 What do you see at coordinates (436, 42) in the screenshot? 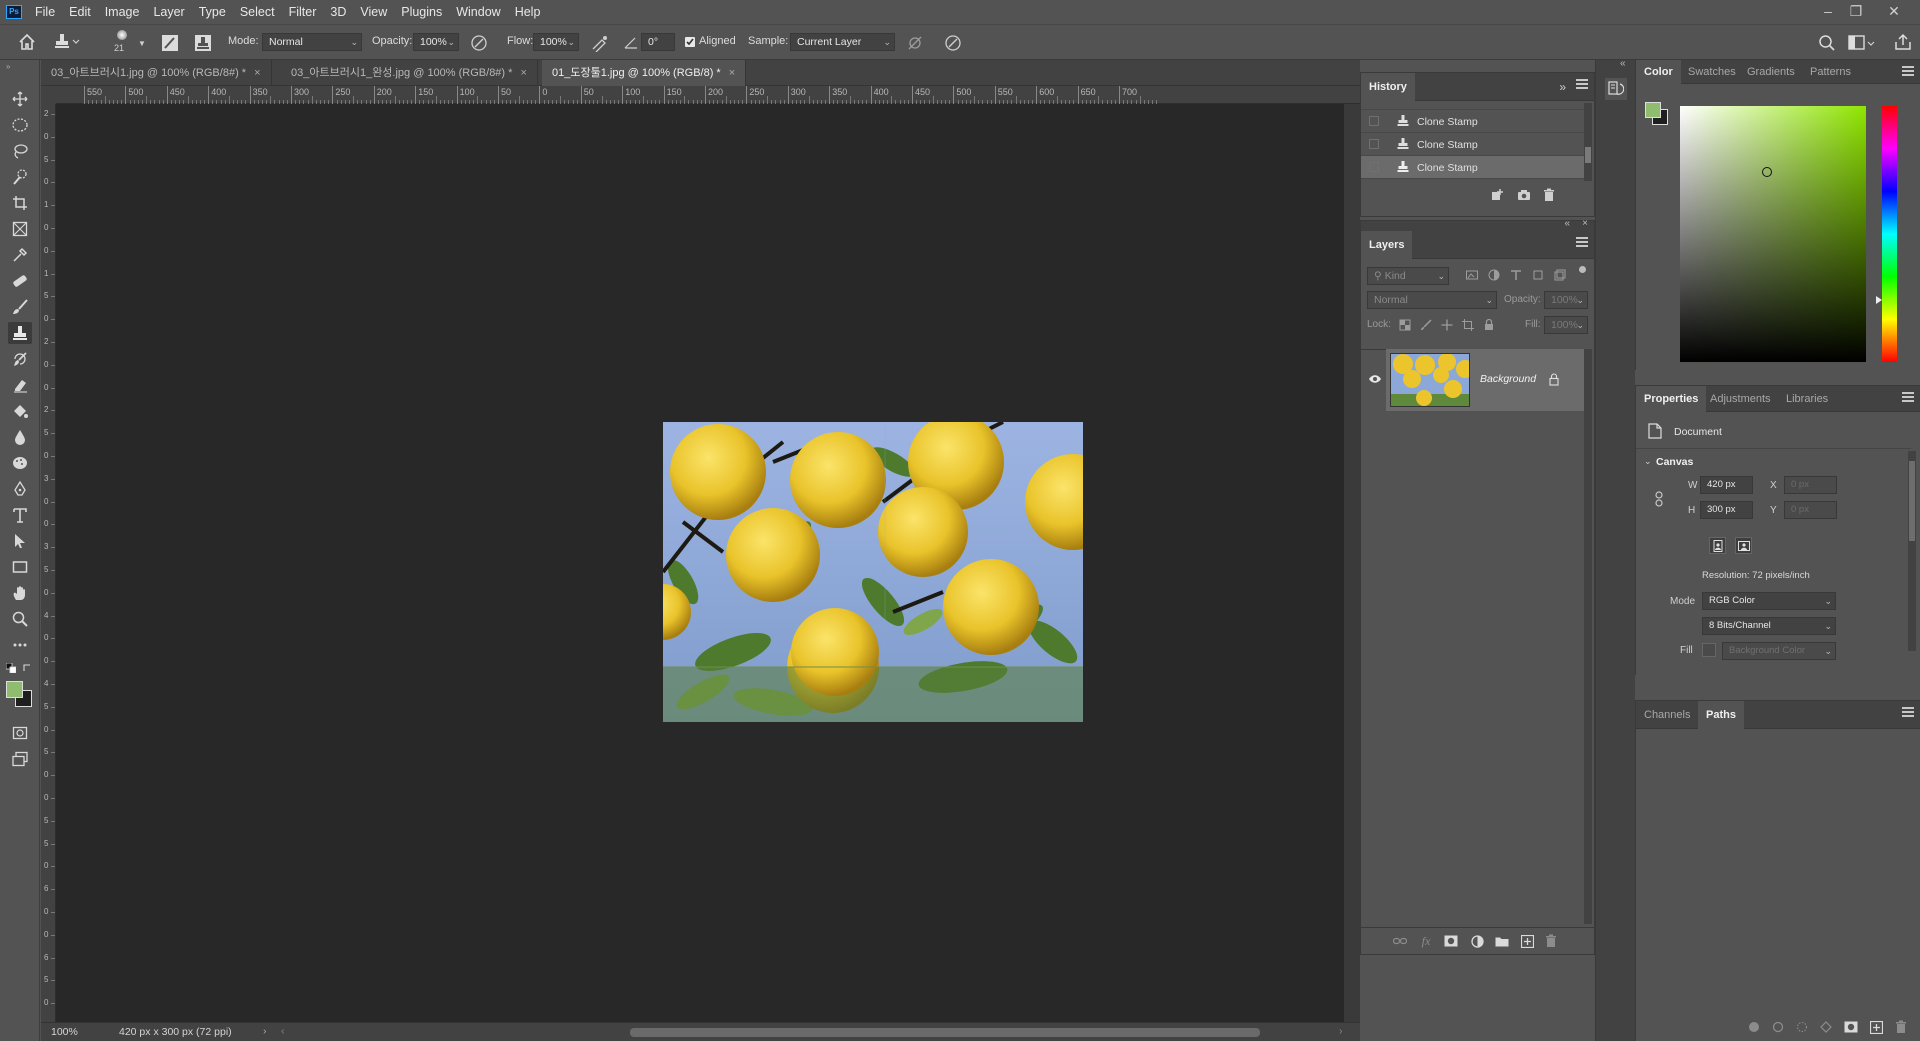
I see `opacity-field: 100% ⌄` at bounding box center [436, 42].